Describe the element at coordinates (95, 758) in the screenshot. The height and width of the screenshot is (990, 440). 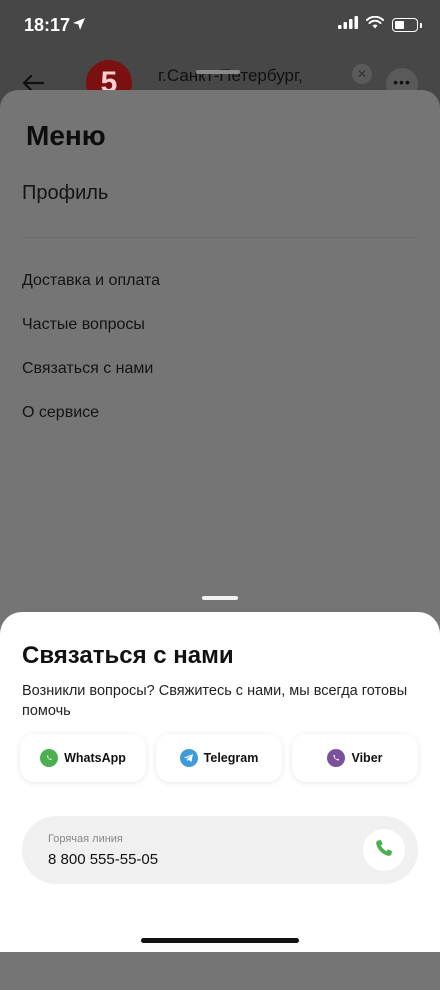
I see `whatsapp-label: WhatsApp` at that location.